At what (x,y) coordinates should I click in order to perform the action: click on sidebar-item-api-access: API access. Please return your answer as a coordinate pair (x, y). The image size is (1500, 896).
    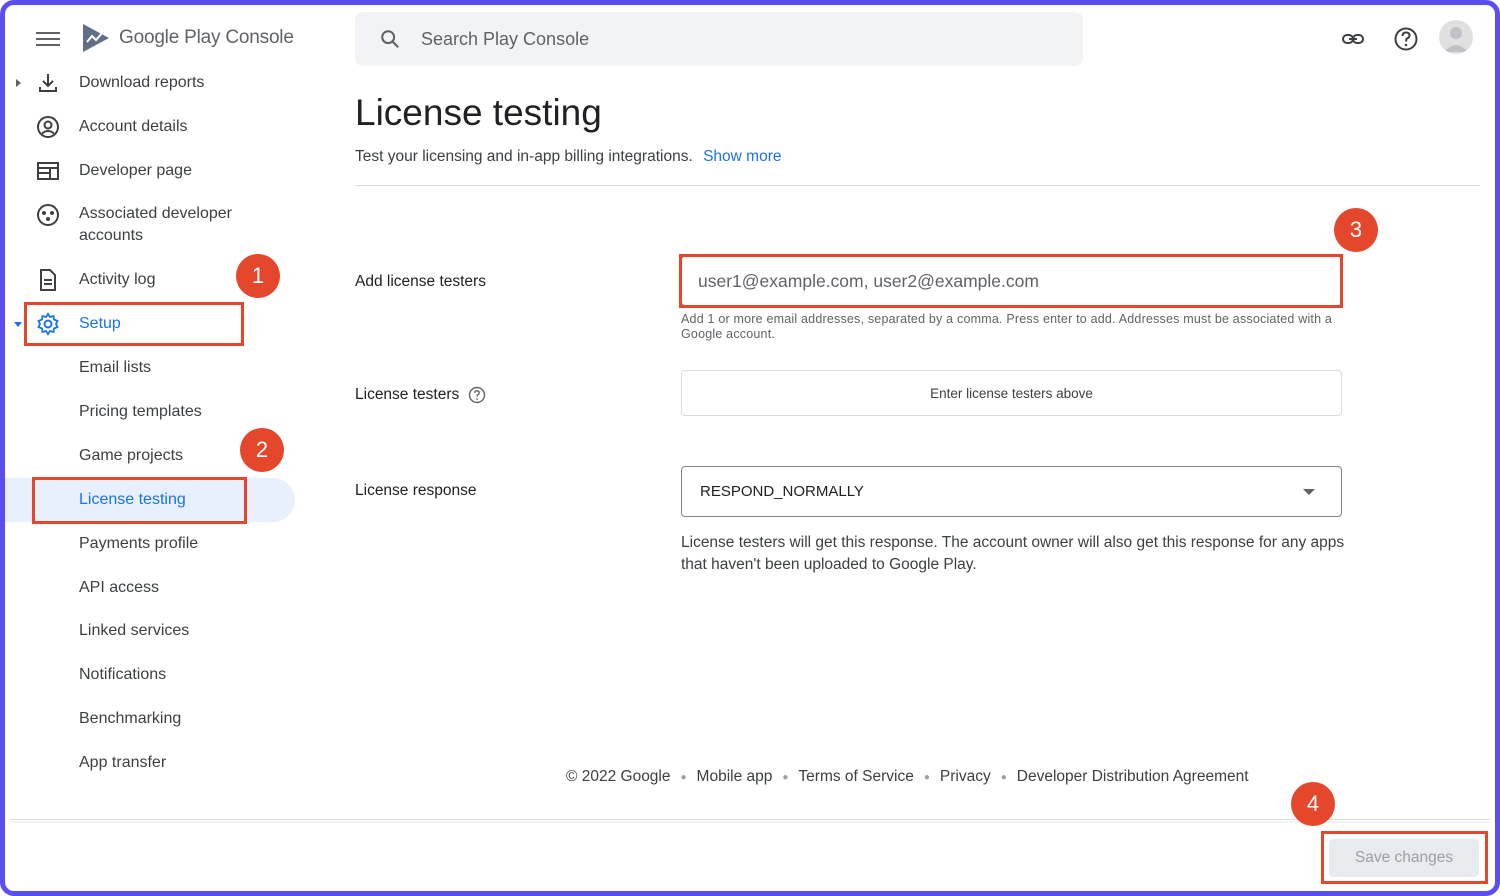
    Looking at the image, I should click on (147, 588).